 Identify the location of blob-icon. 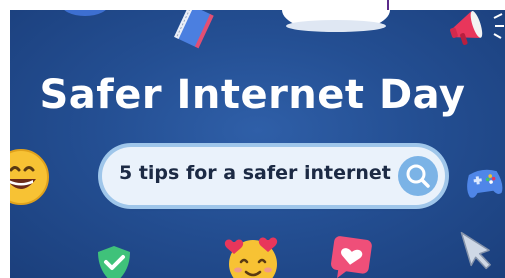
(85, 13).